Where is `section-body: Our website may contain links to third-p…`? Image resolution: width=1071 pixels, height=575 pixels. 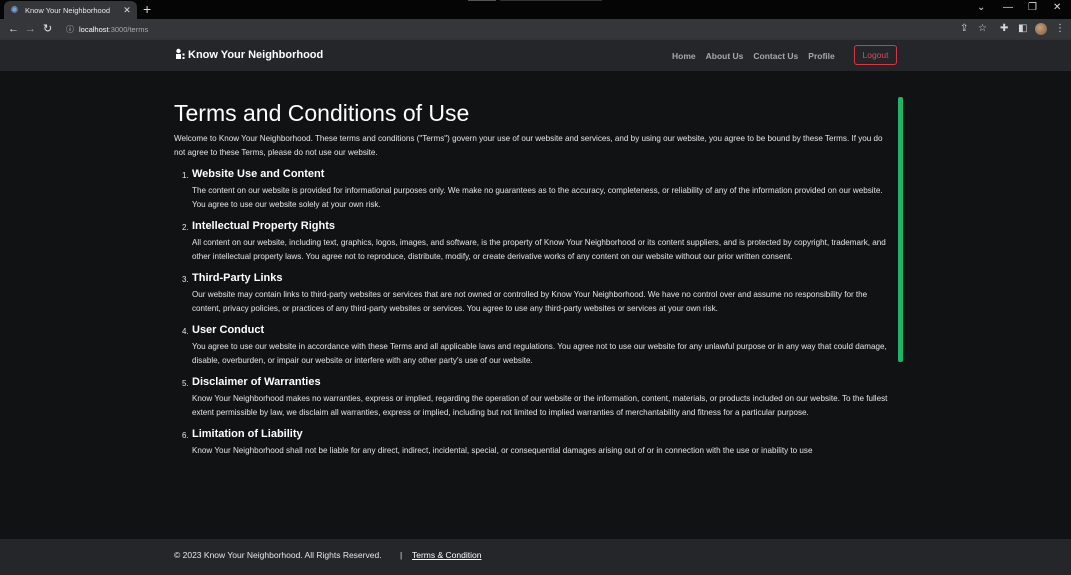
section-body: Our website may contain links to third-p… is located at coordinates (530, 301).